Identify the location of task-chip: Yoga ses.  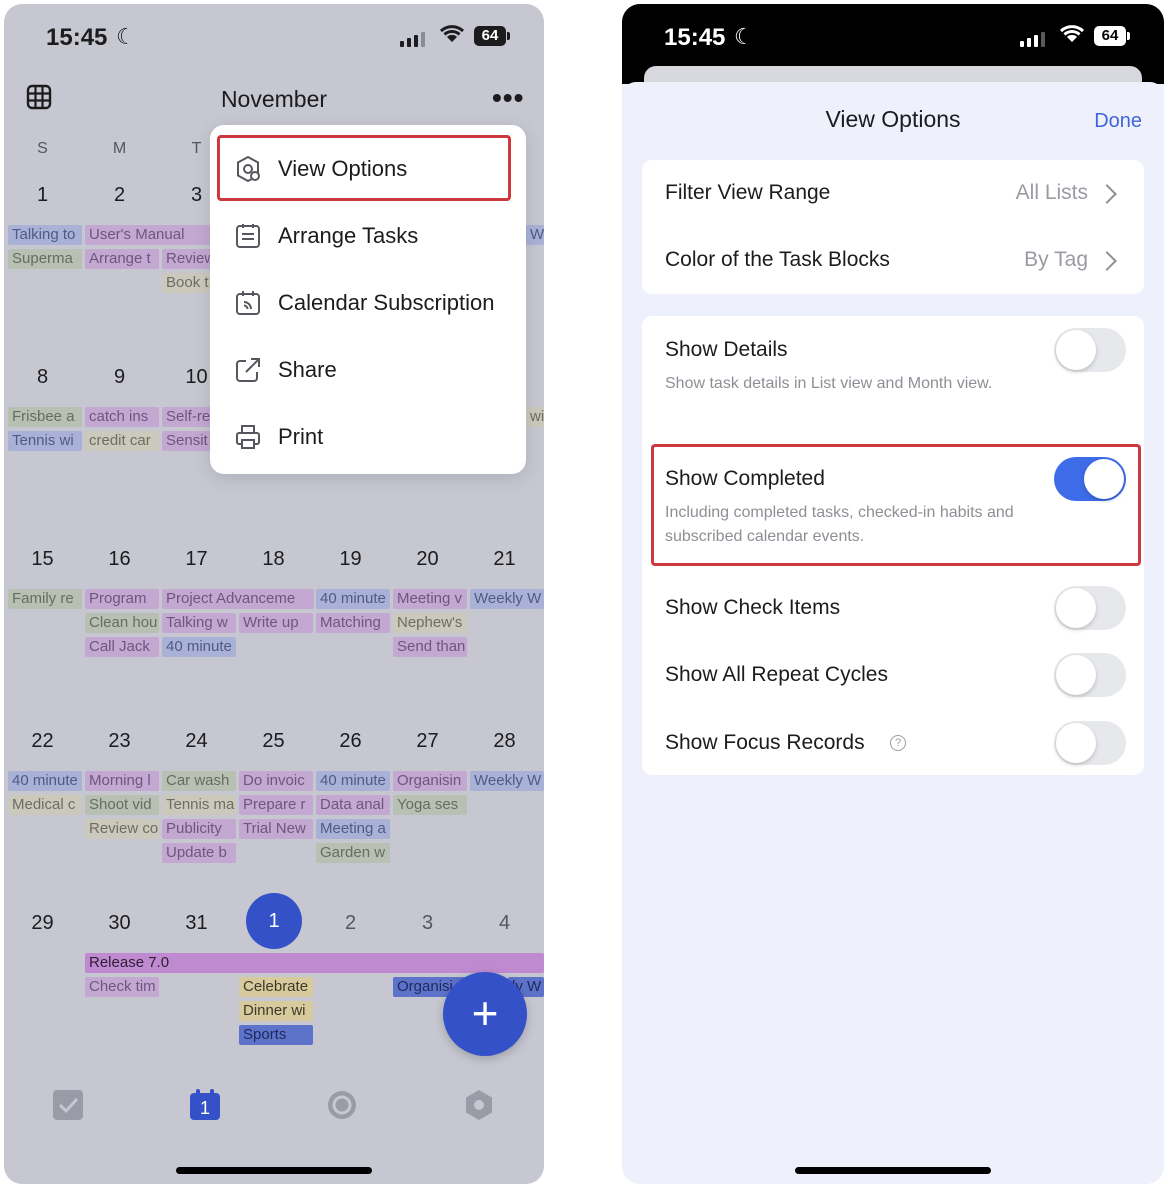
(430, 805).